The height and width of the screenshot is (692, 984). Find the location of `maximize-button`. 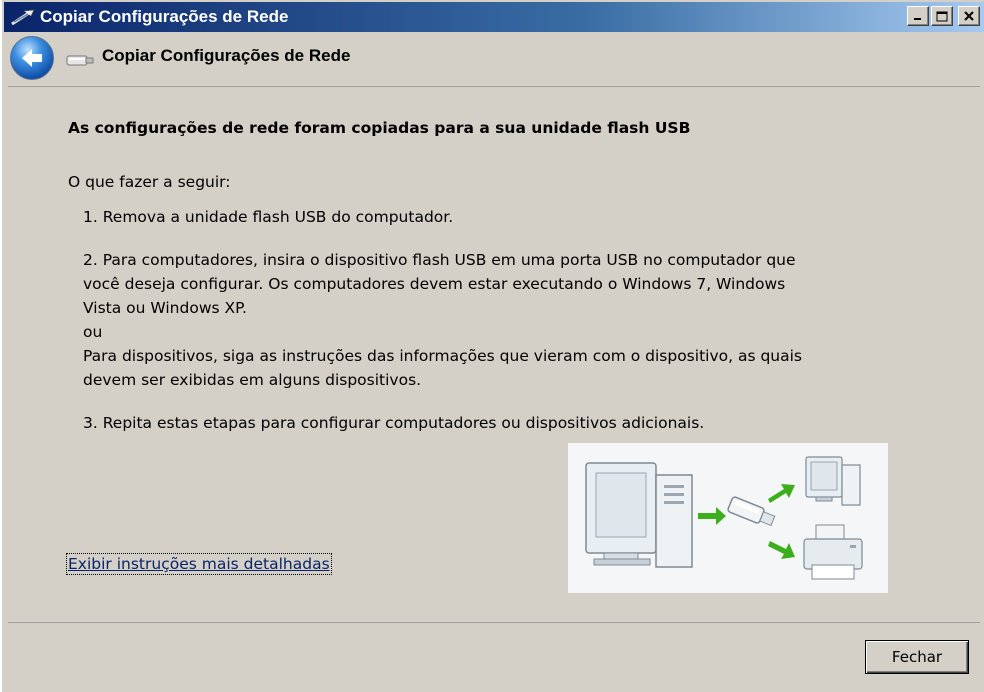

maximize-button is located at coordinates (942, 16).